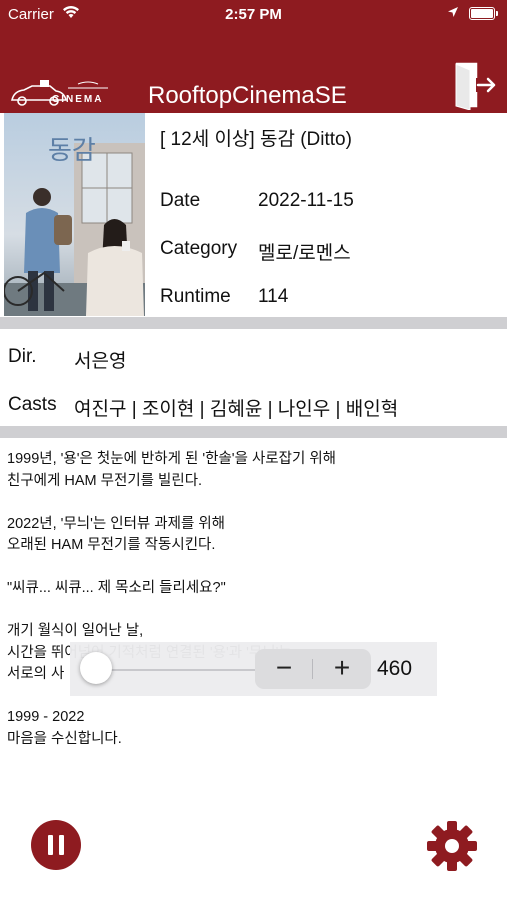 The image size is (507, 900). Describe the element at coordinates (116, 588) in the screenshot. I see `synopsis-paragraph: "씨큐... 씨큐... 제 목소리 들리세요?"` at that location.